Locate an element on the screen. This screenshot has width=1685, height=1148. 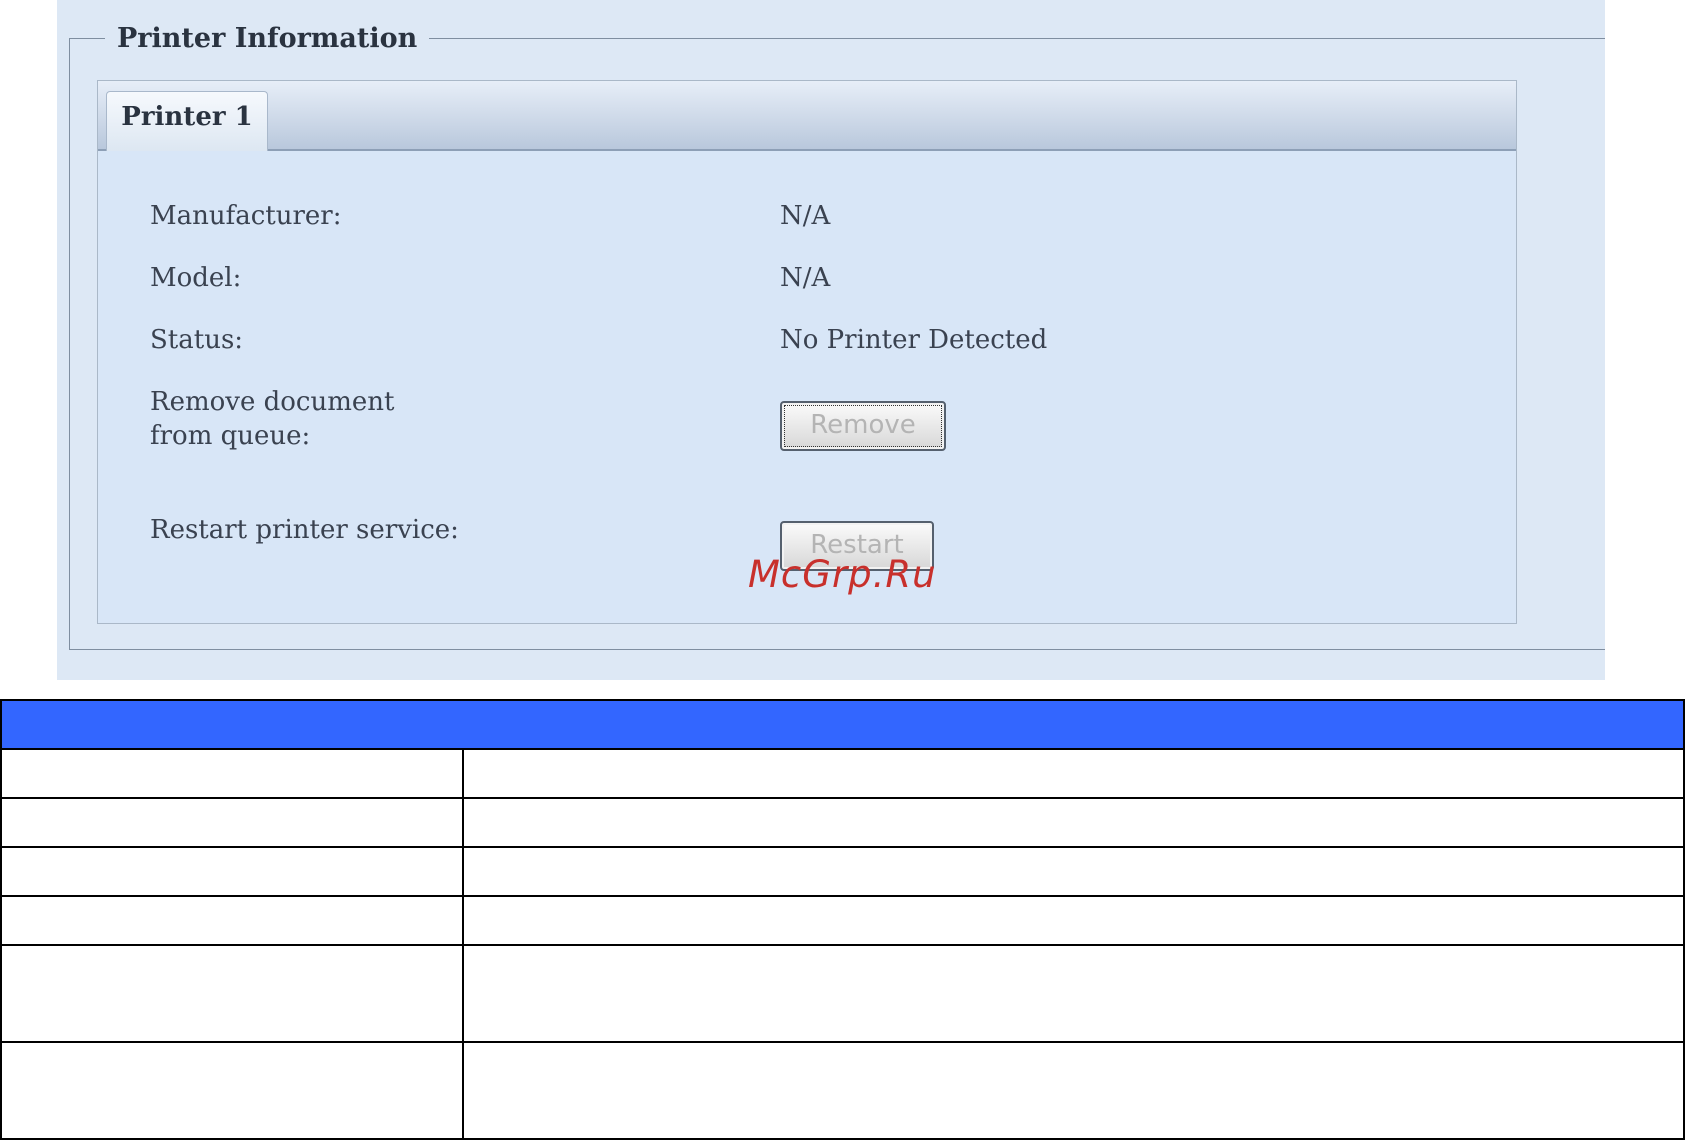
remove-document-label-line1: Remove document is located at coordinates (272, 402).